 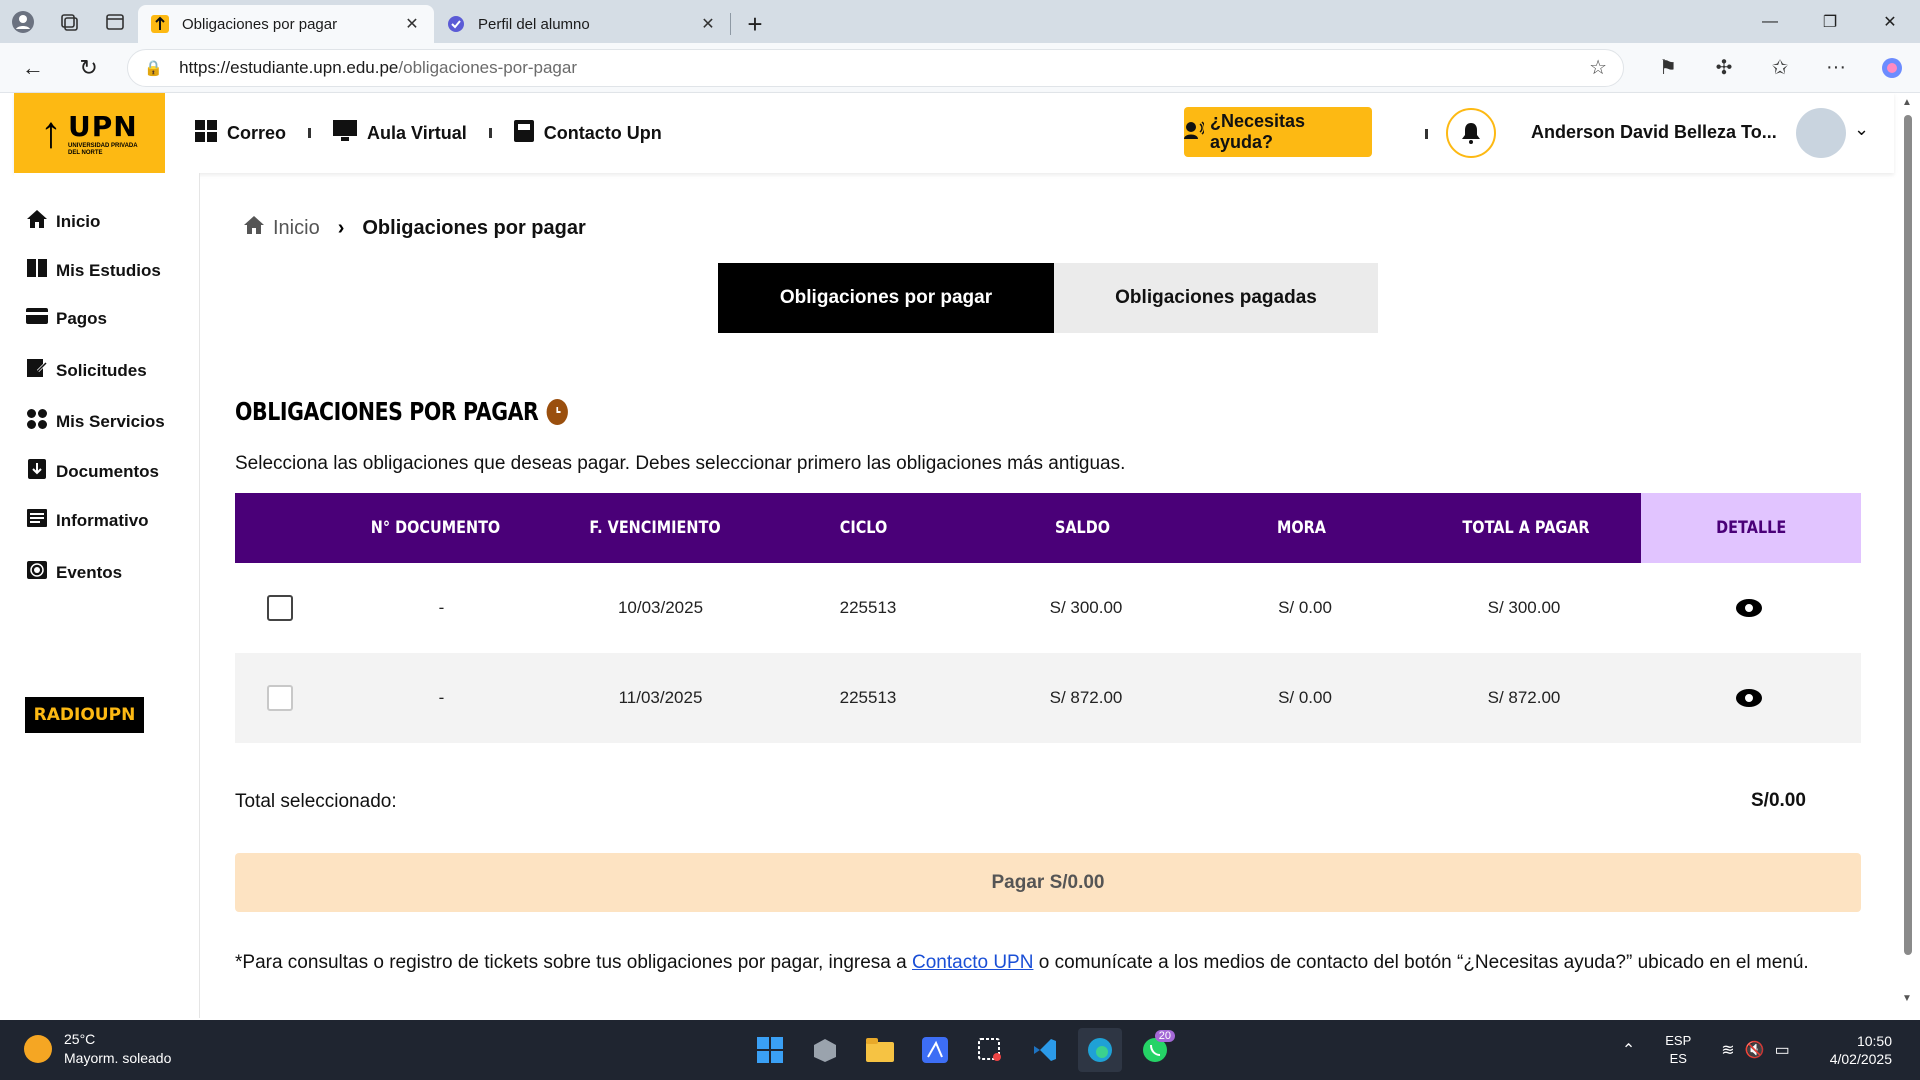 I want to click on sidebar-item-label: Inicio, so click(x=78, y=221).